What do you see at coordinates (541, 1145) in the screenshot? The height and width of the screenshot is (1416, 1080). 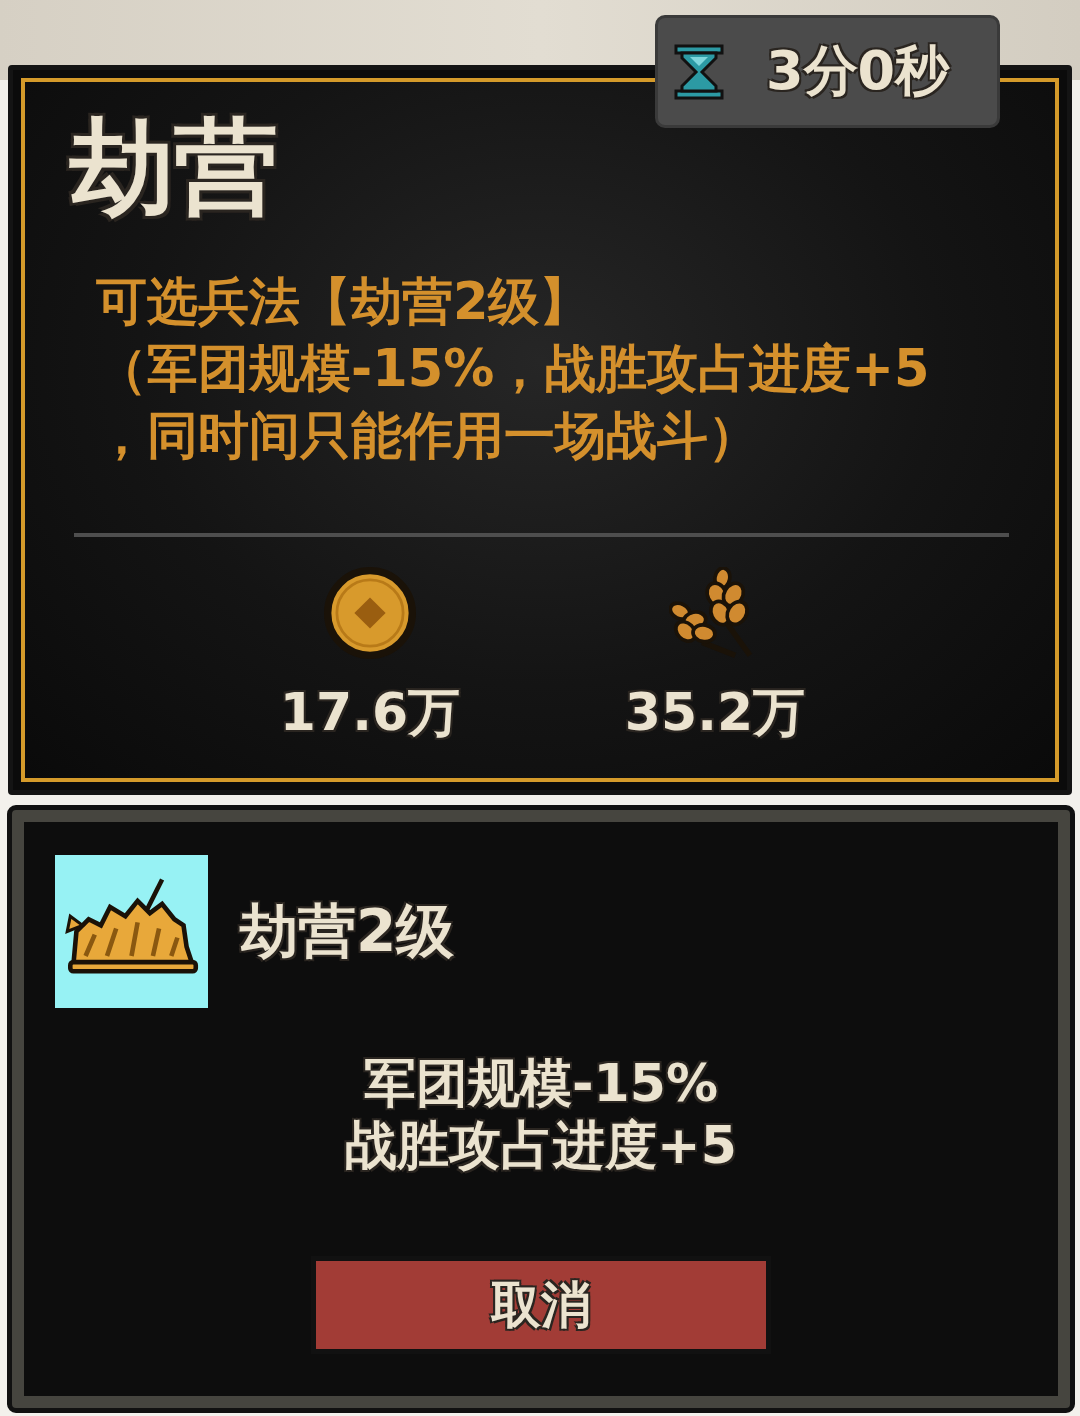 I see `effect-text: 战胜攻占进度+5` at bounding box center [541, 1145].